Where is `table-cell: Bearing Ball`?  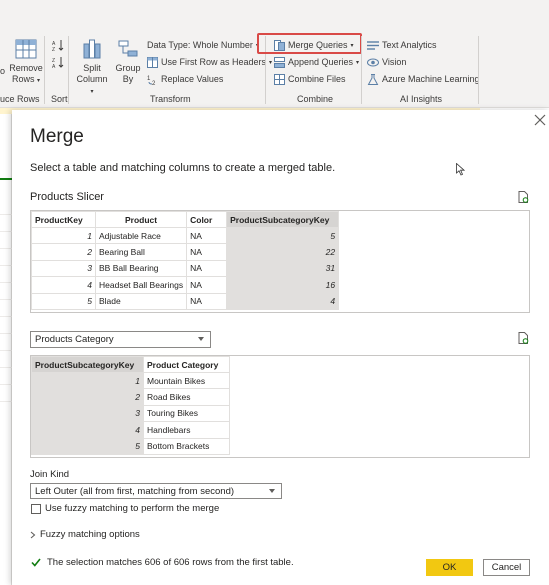
table-cell: Bearing Ball is located at coordinates (141, 252).